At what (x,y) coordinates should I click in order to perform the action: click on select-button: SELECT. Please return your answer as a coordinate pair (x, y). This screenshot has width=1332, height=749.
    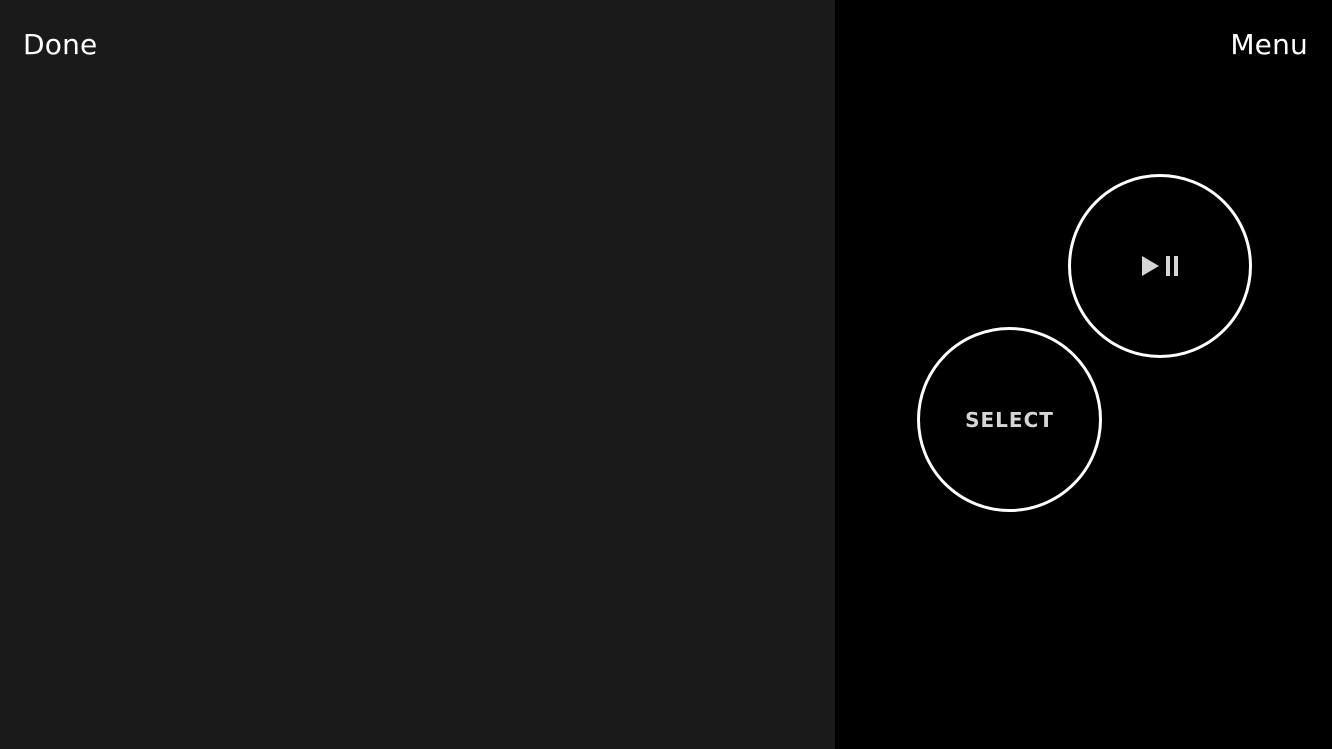
    Looking at the image, I should click on (1009, 419).